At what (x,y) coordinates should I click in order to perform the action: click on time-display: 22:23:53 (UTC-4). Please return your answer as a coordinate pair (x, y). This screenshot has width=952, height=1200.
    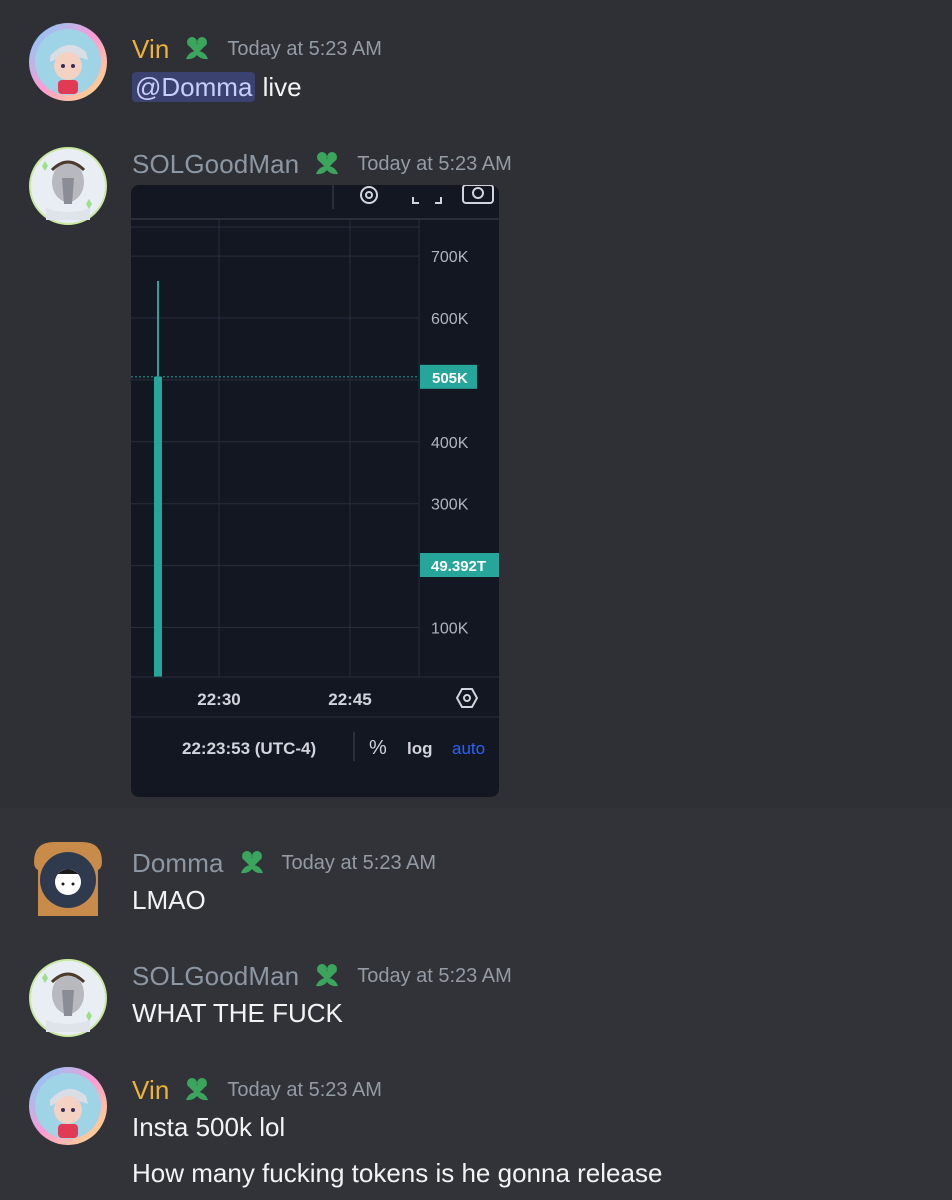
    Looking at the image, I should click on (249, 748).